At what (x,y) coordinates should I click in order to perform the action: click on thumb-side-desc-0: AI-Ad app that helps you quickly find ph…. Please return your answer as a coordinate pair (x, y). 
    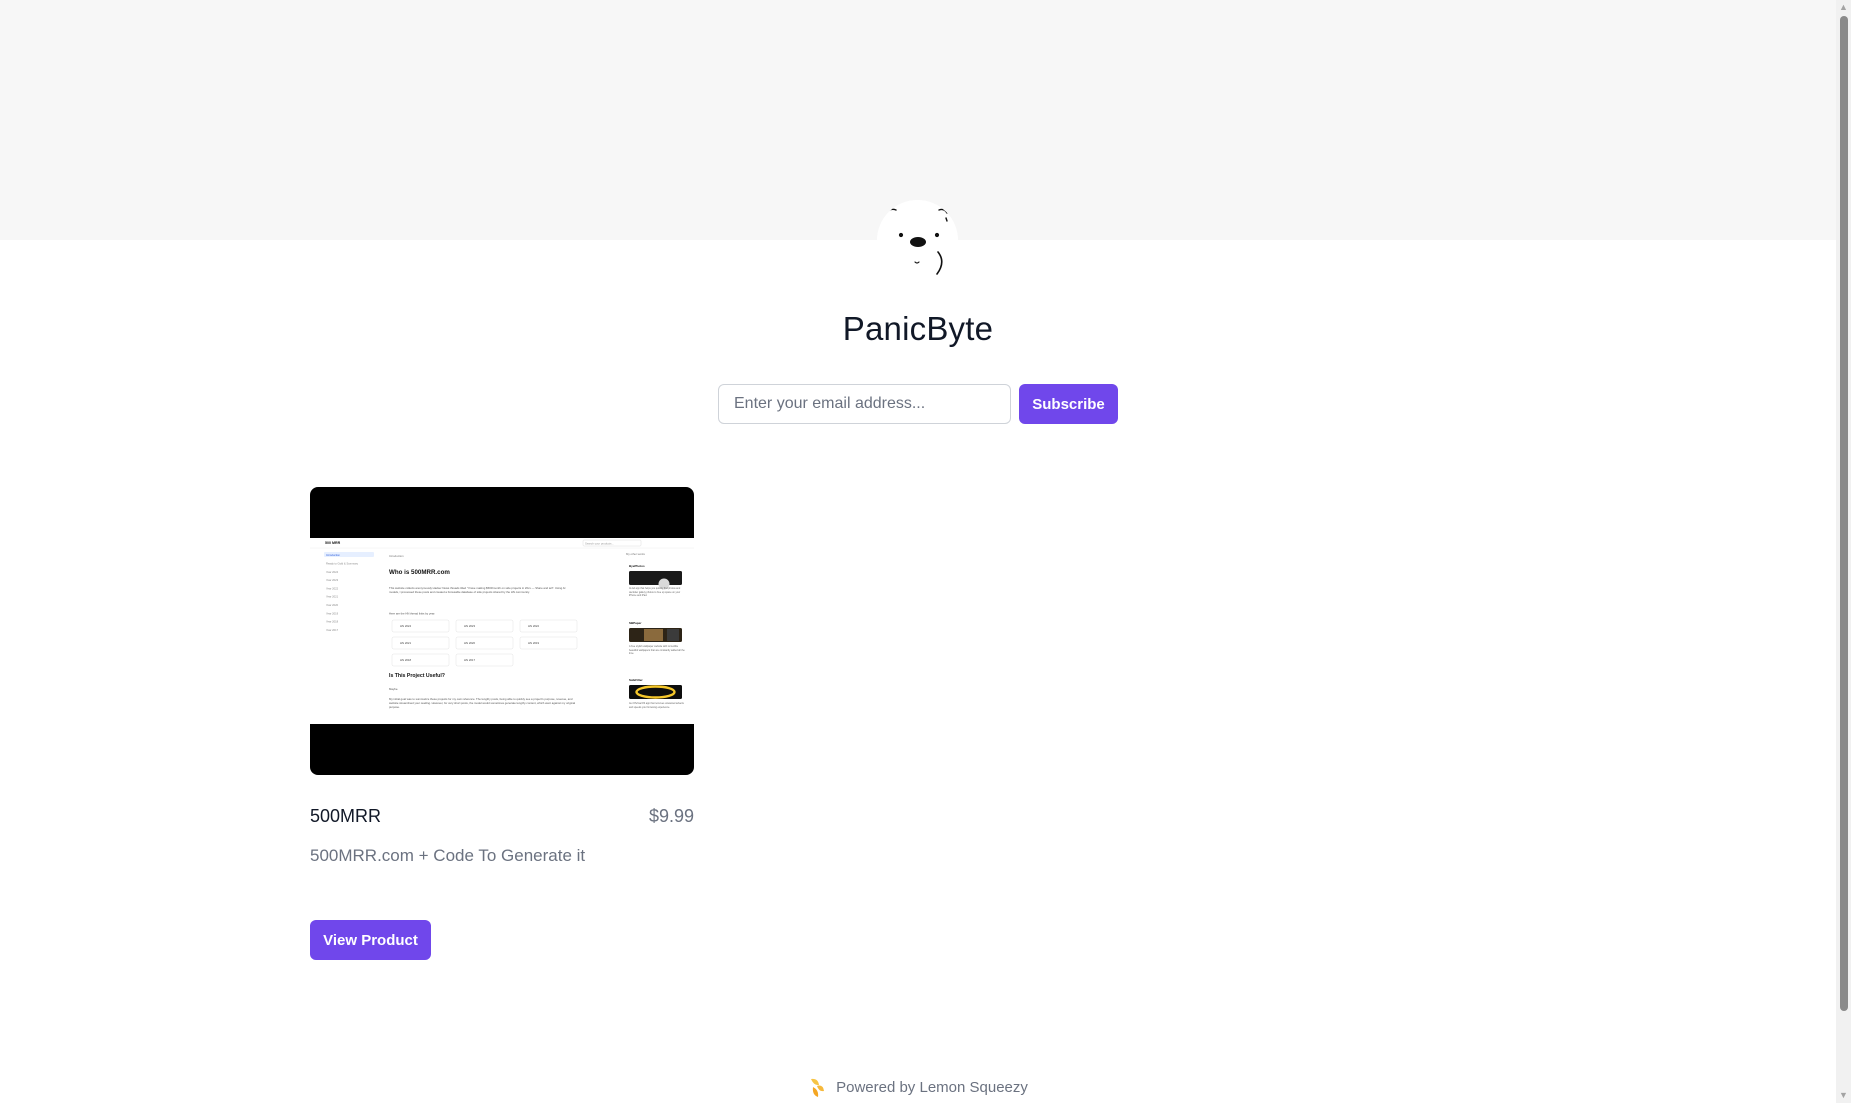
    Looking at the image, I should click on (655, 592).